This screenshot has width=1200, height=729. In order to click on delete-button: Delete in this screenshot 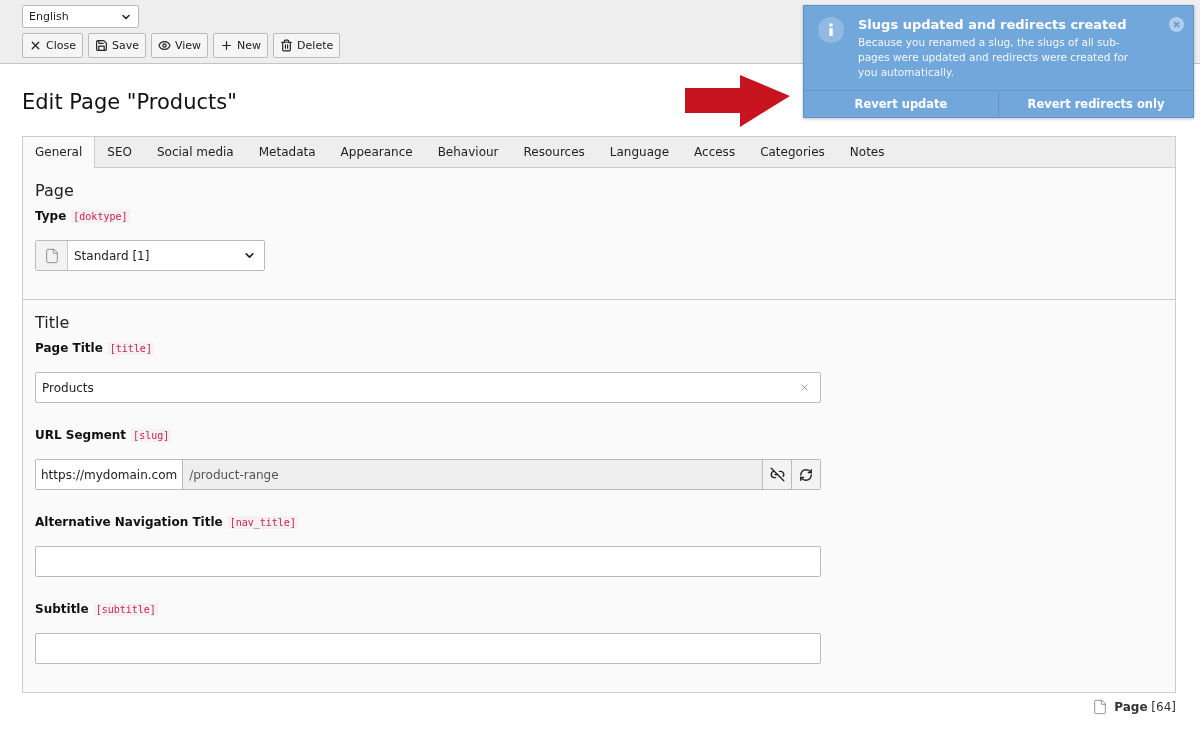, I will do `click(307, 45)`.